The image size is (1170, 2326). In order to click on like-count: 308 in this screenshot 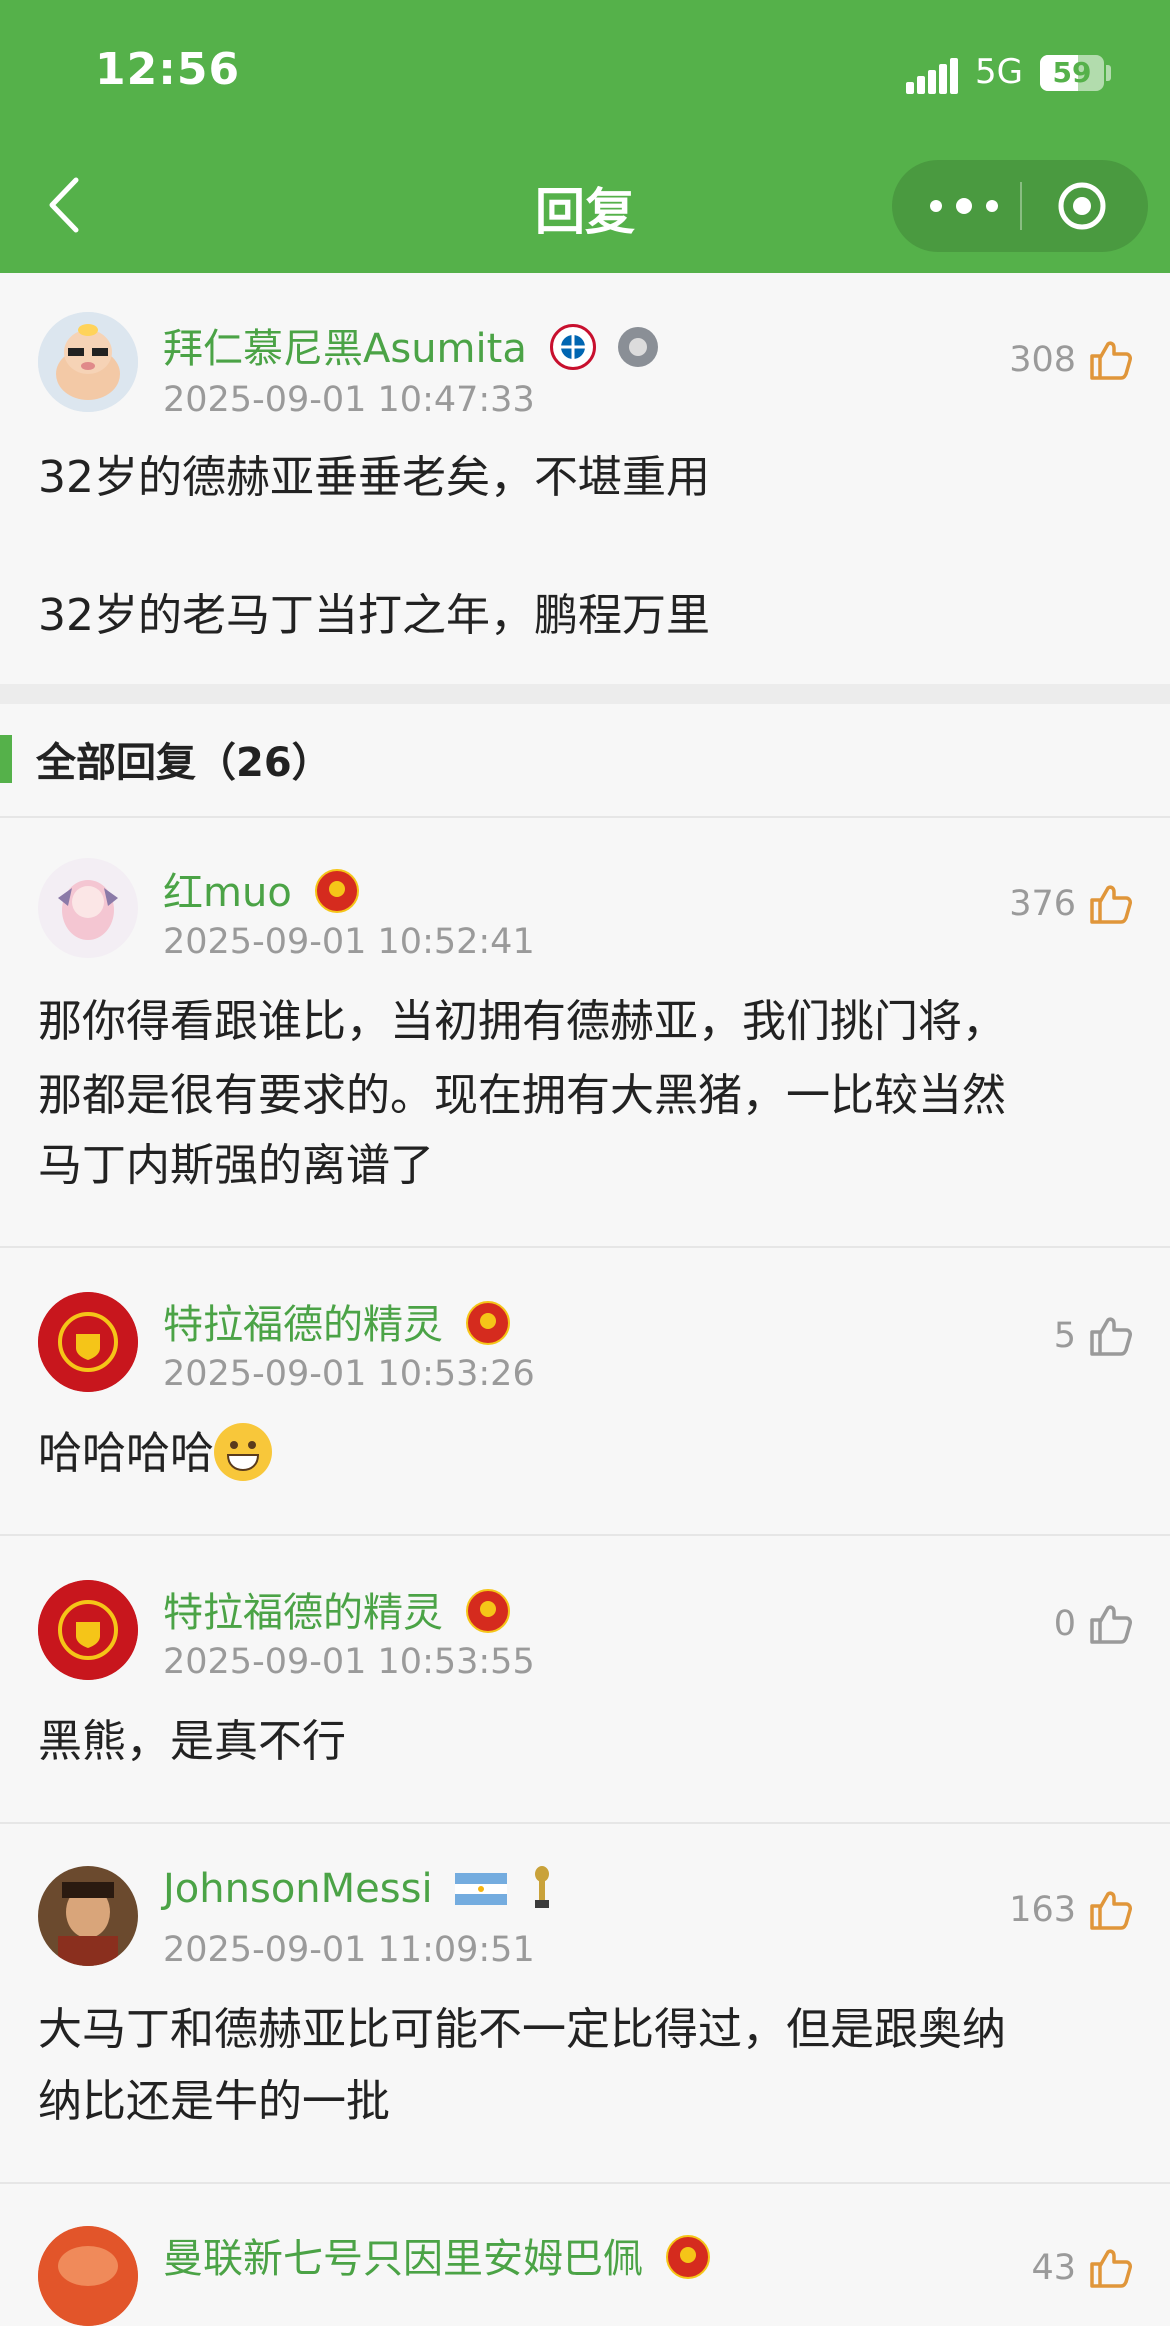, I will do `click(1042, 360)`.